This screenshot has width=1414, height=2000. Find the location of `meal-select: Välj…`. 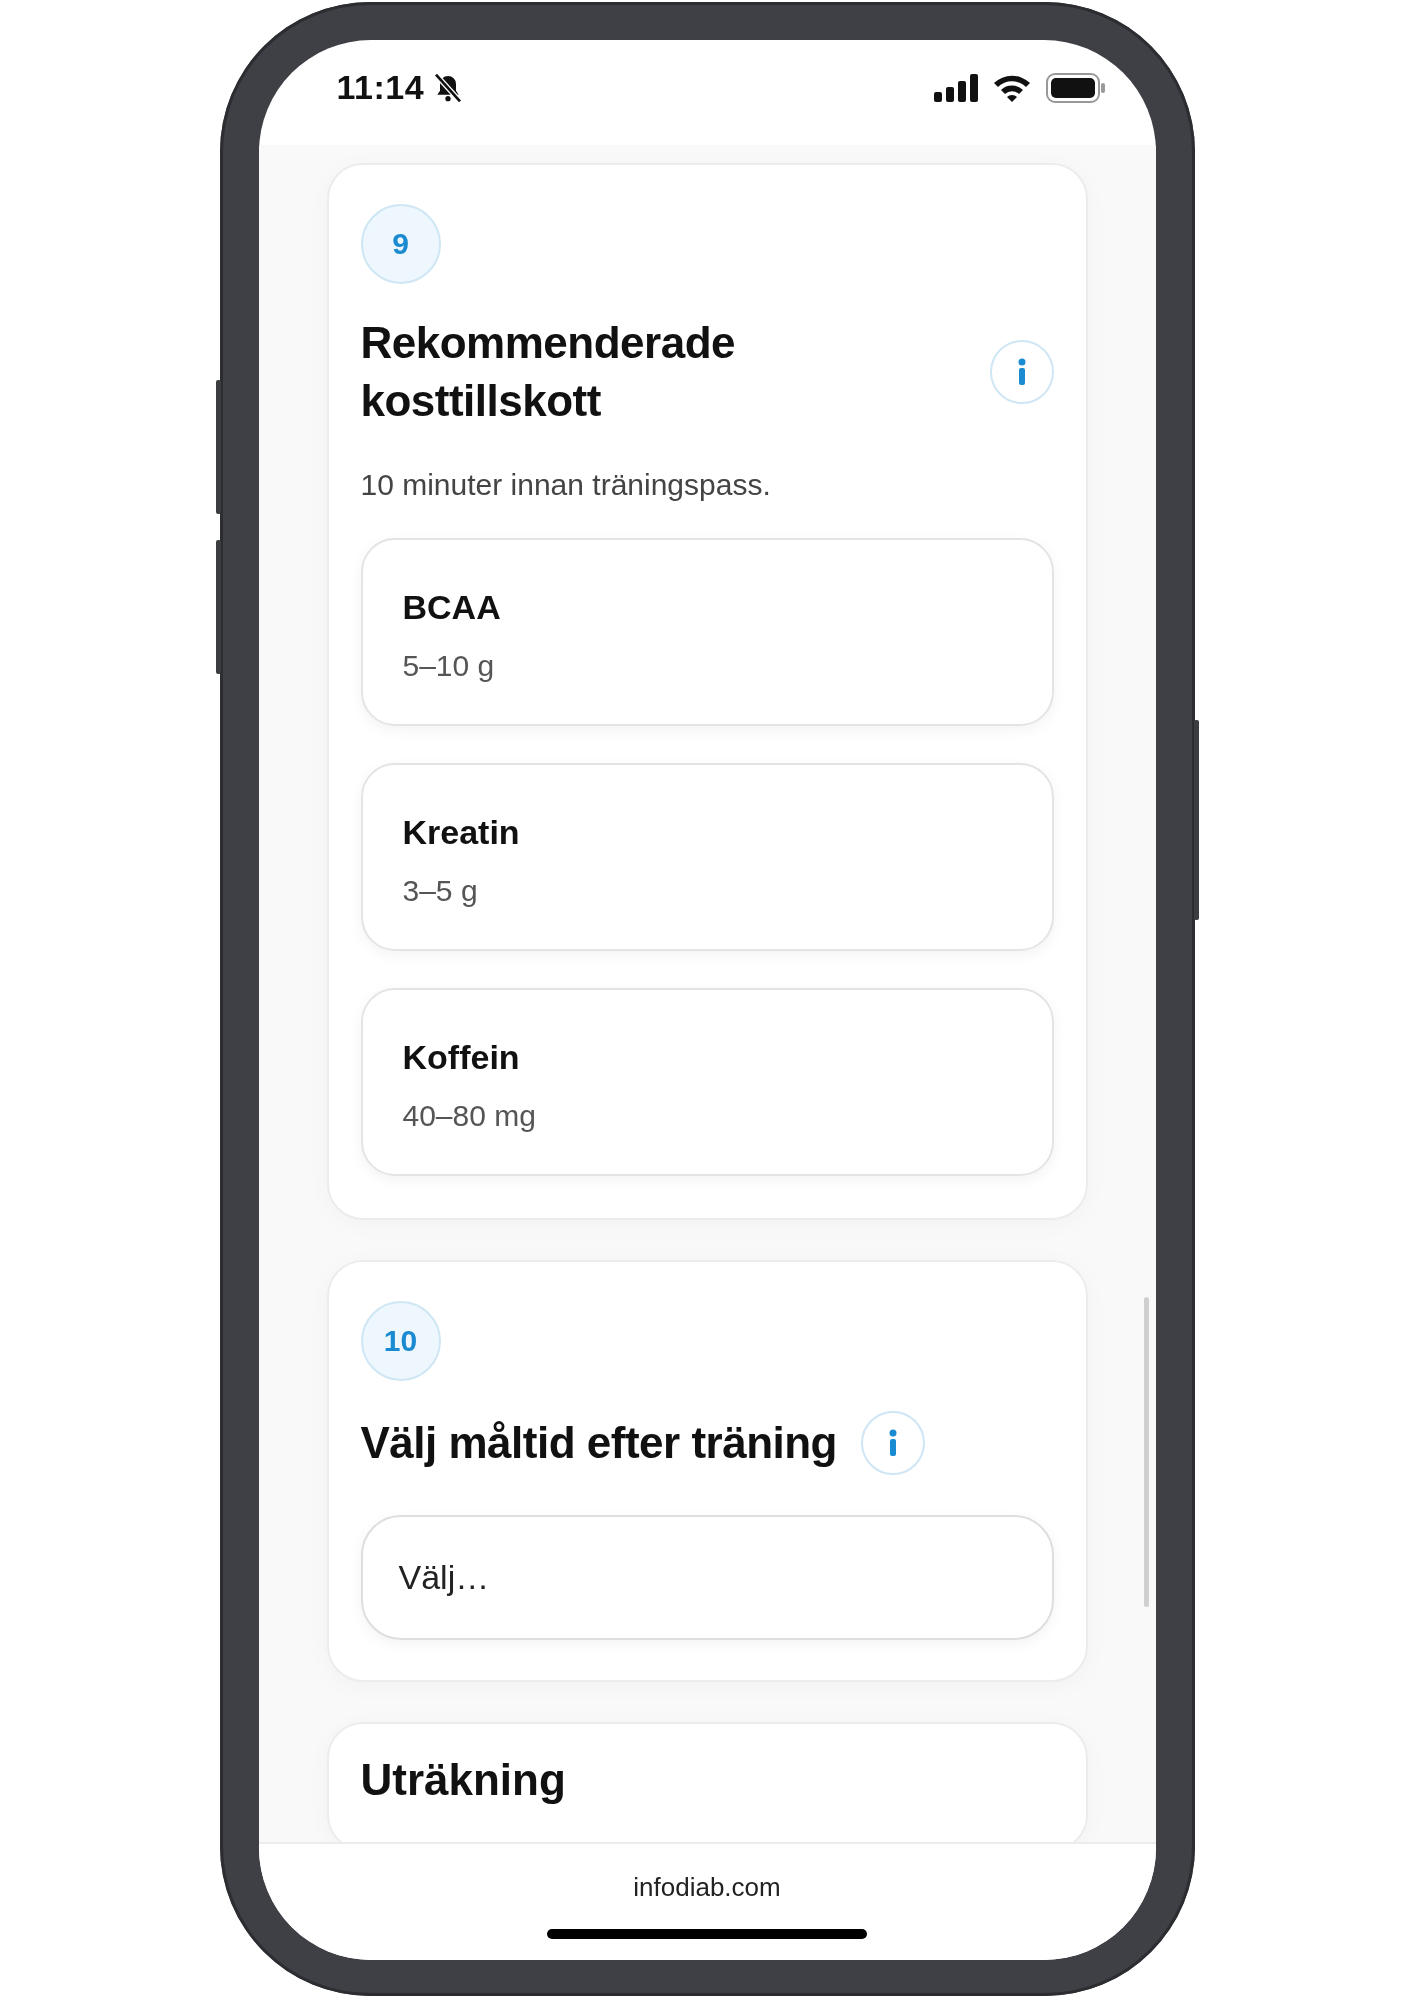

meal-select: Välj… is located at coordinates (707, 1577).